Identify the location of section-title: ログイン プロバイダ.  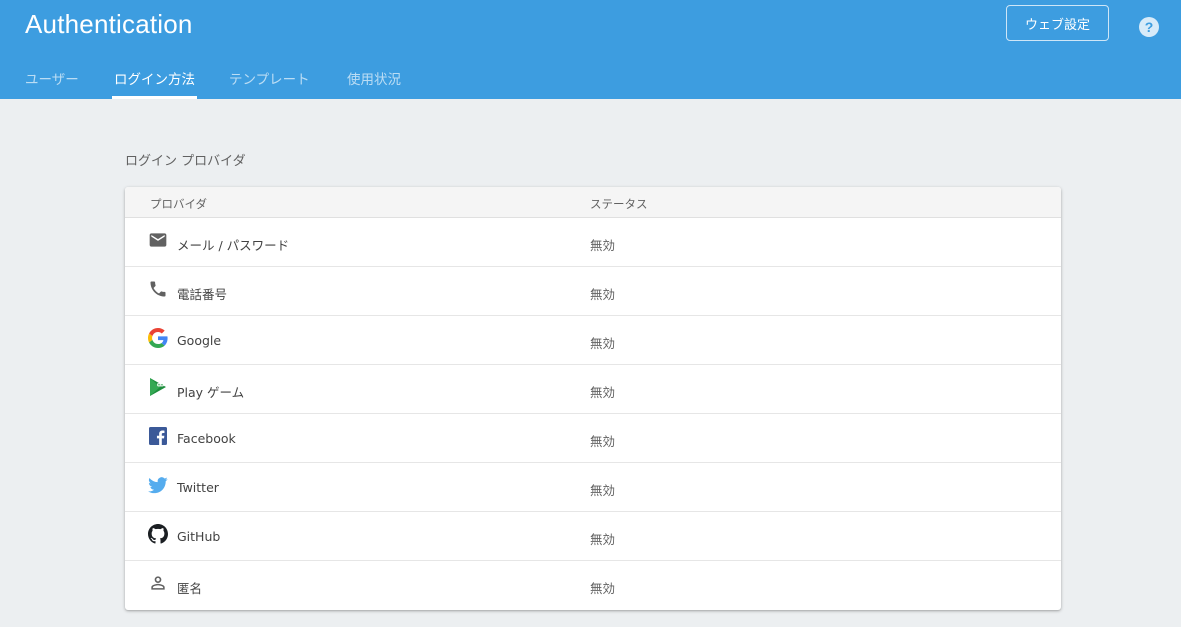
(185, 161).